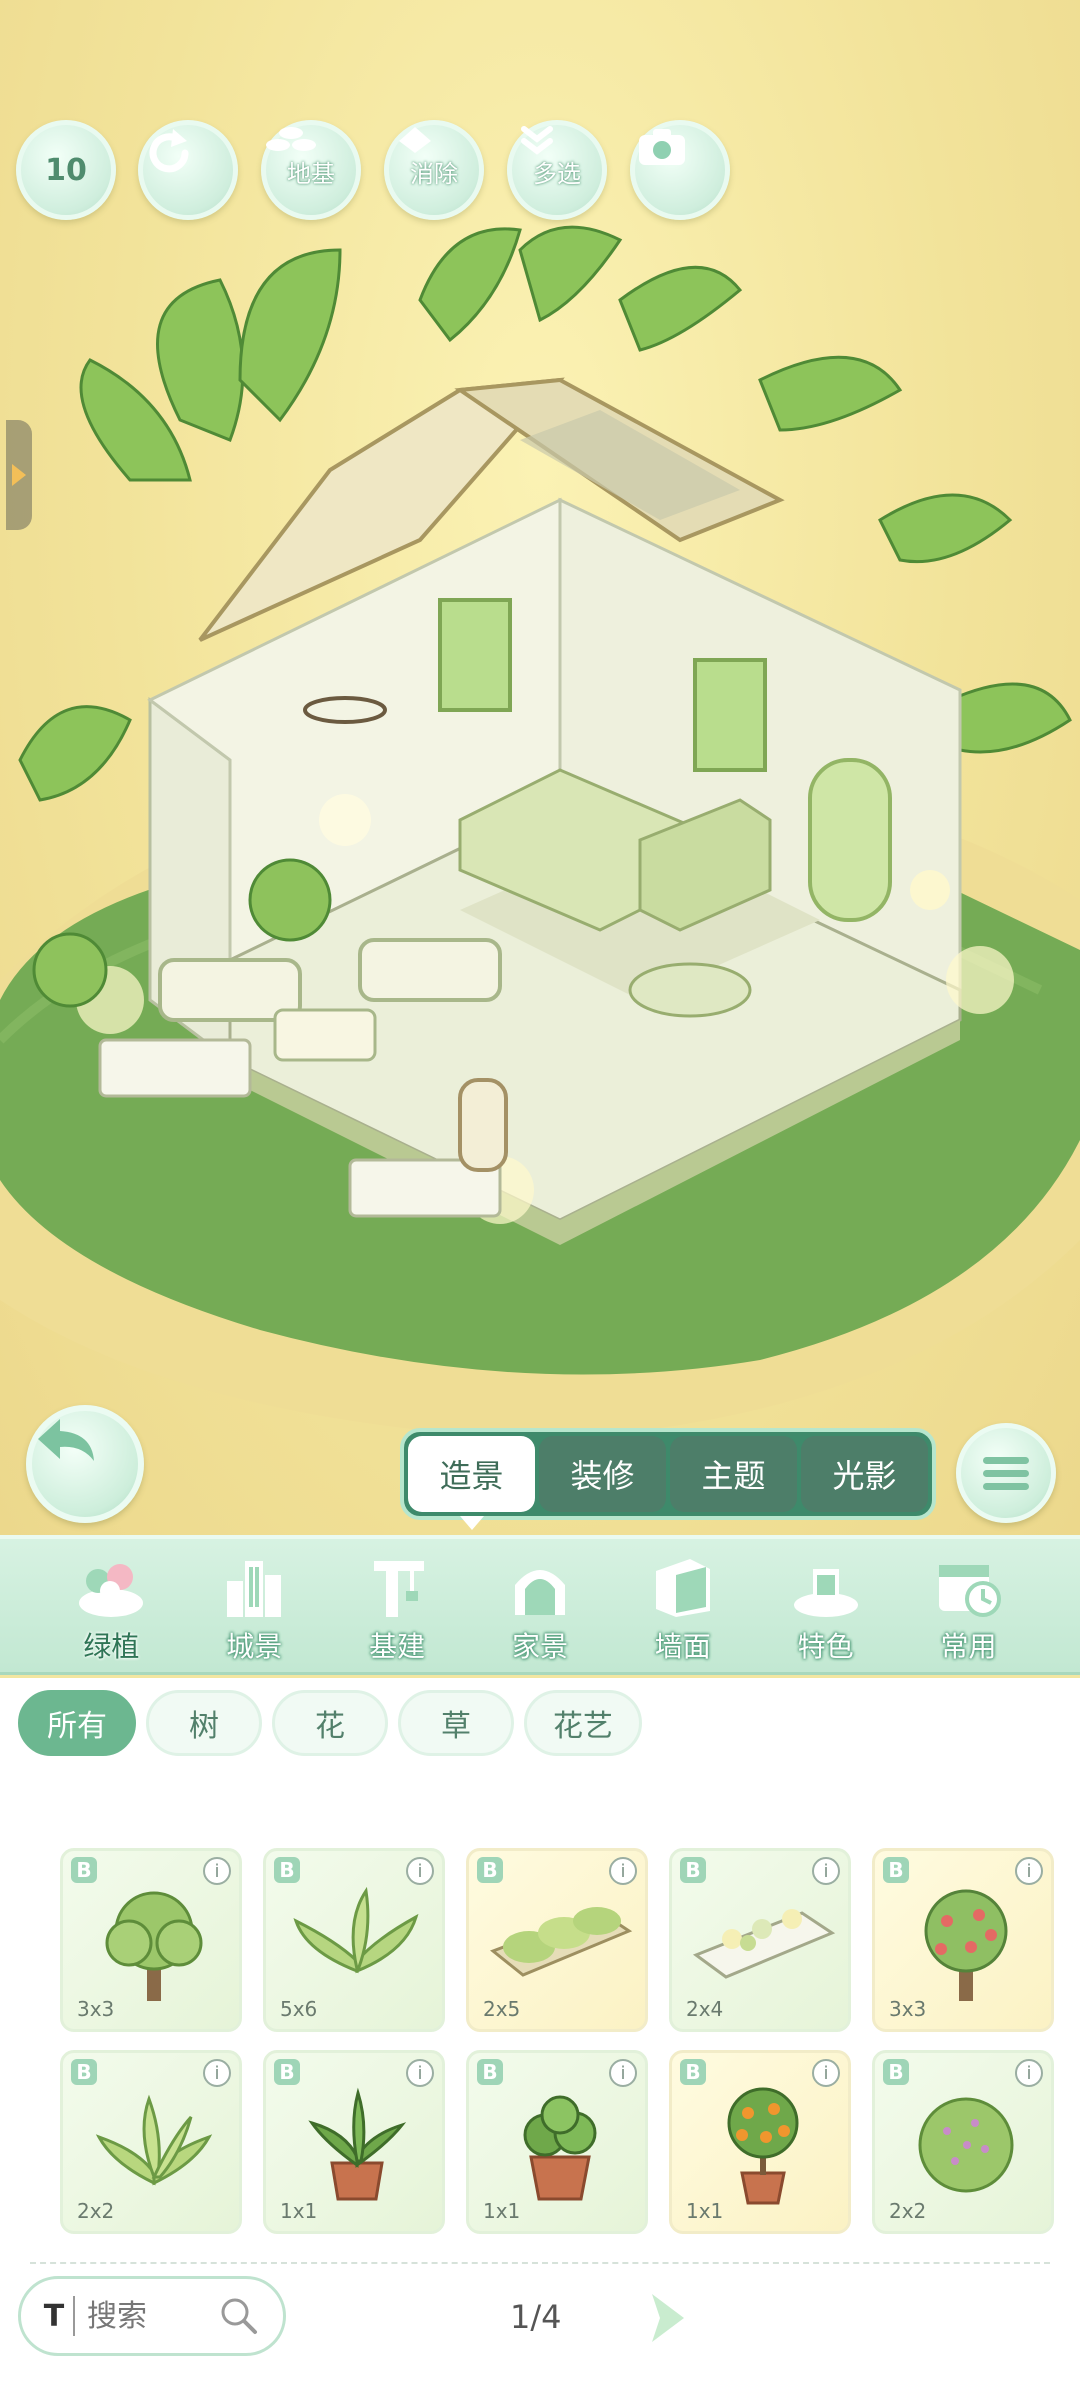 The height and width of the screenshot is (2400, 1080). I want to click on menu-button, so click(1006, 1473).